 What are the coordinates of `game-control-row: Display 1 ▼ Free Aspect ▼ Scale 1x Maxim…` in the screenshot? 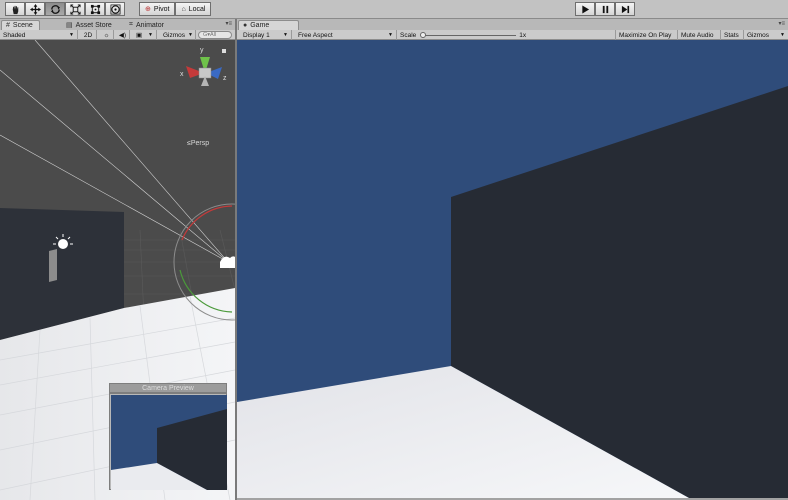 It's located at (512, 35).